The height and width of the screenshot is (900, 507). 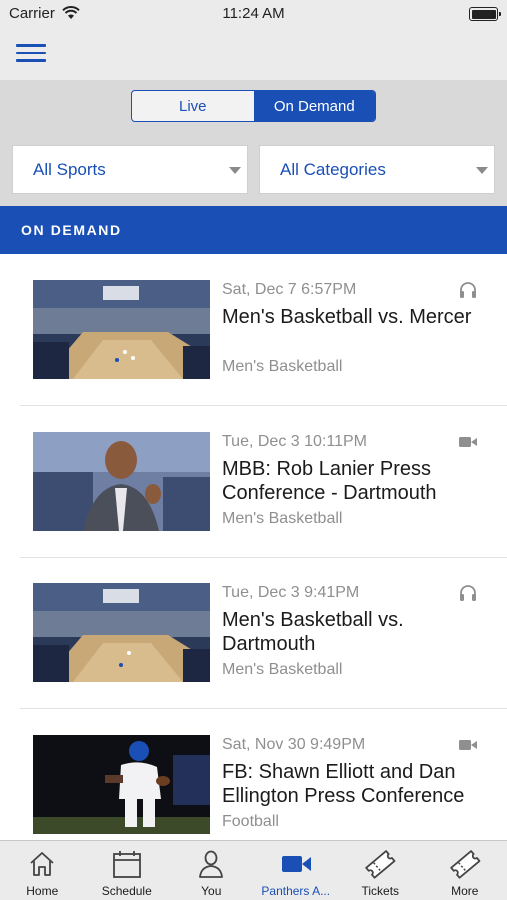 What do you see at coordinates (333, 169) in the screenshot?
I see `categories-dropdown-value: All Categories` at bounding box center [333, 169].